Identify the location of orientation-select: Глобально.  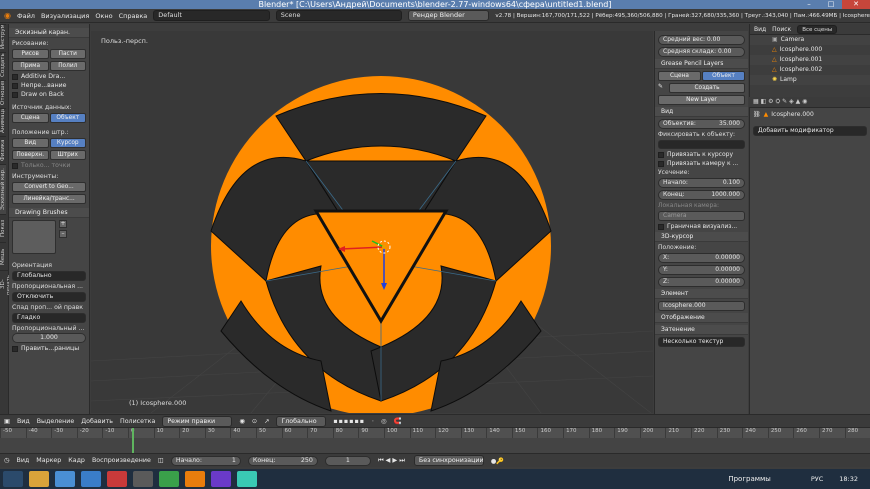
(49, 276).